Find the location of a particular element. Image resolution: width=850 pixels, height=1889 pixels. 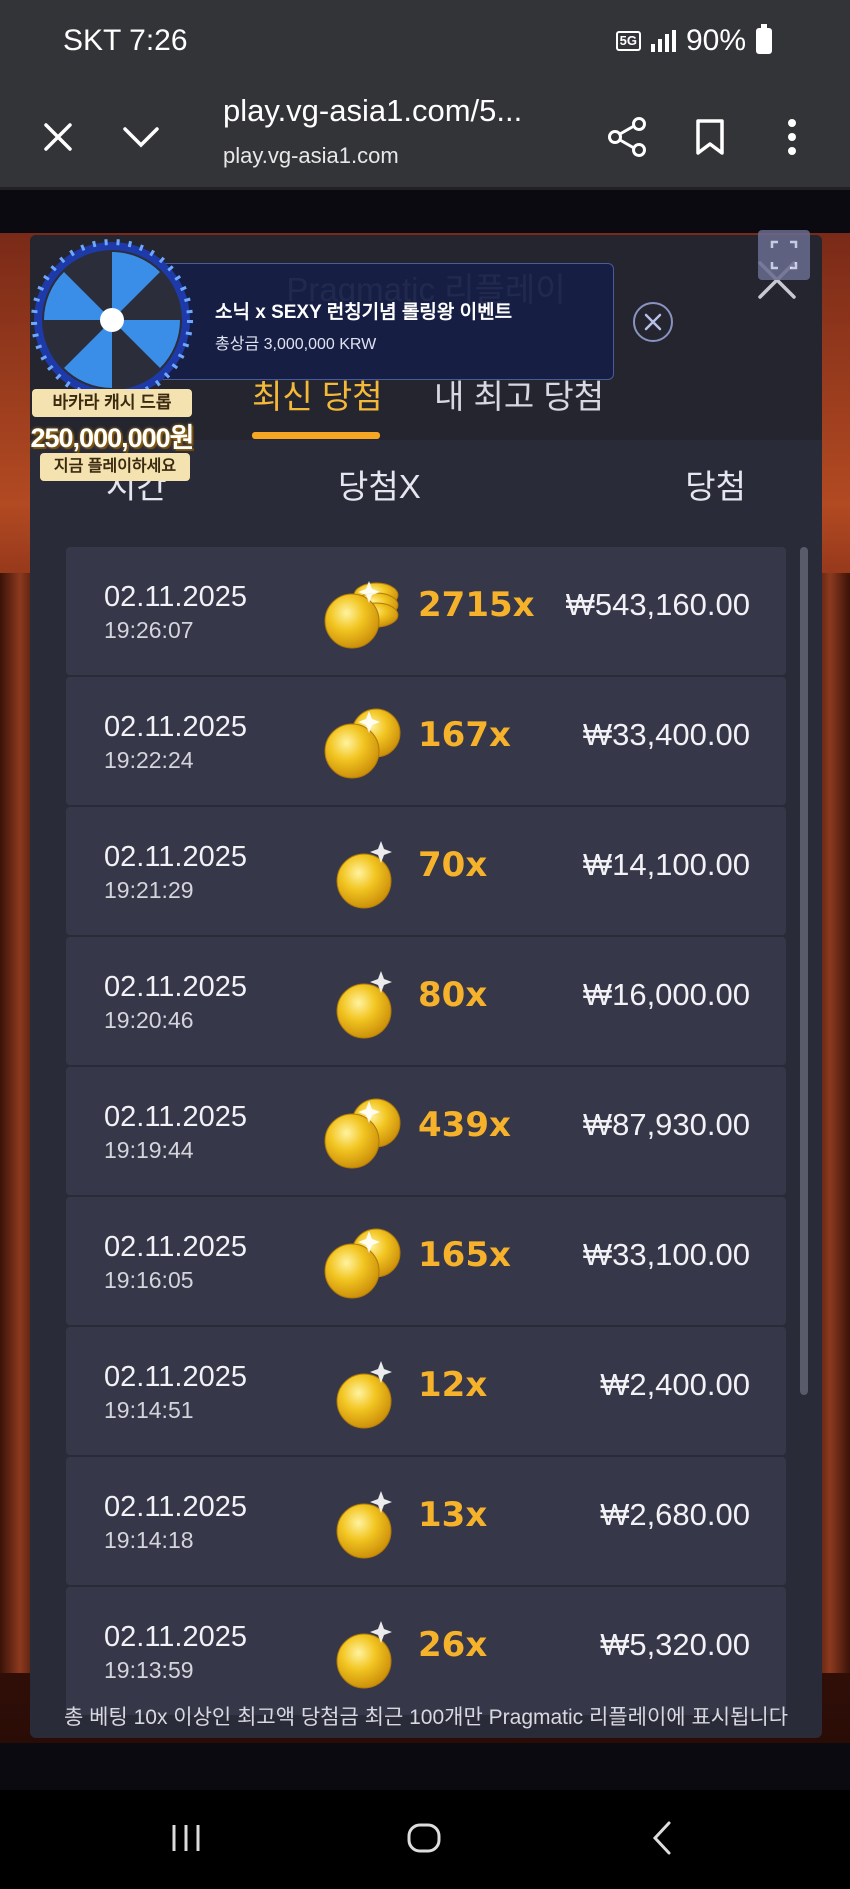

table-row: 02.11.2025 19:14:18 13x ₩2,680.00 is located at coordinates (426, 1521).